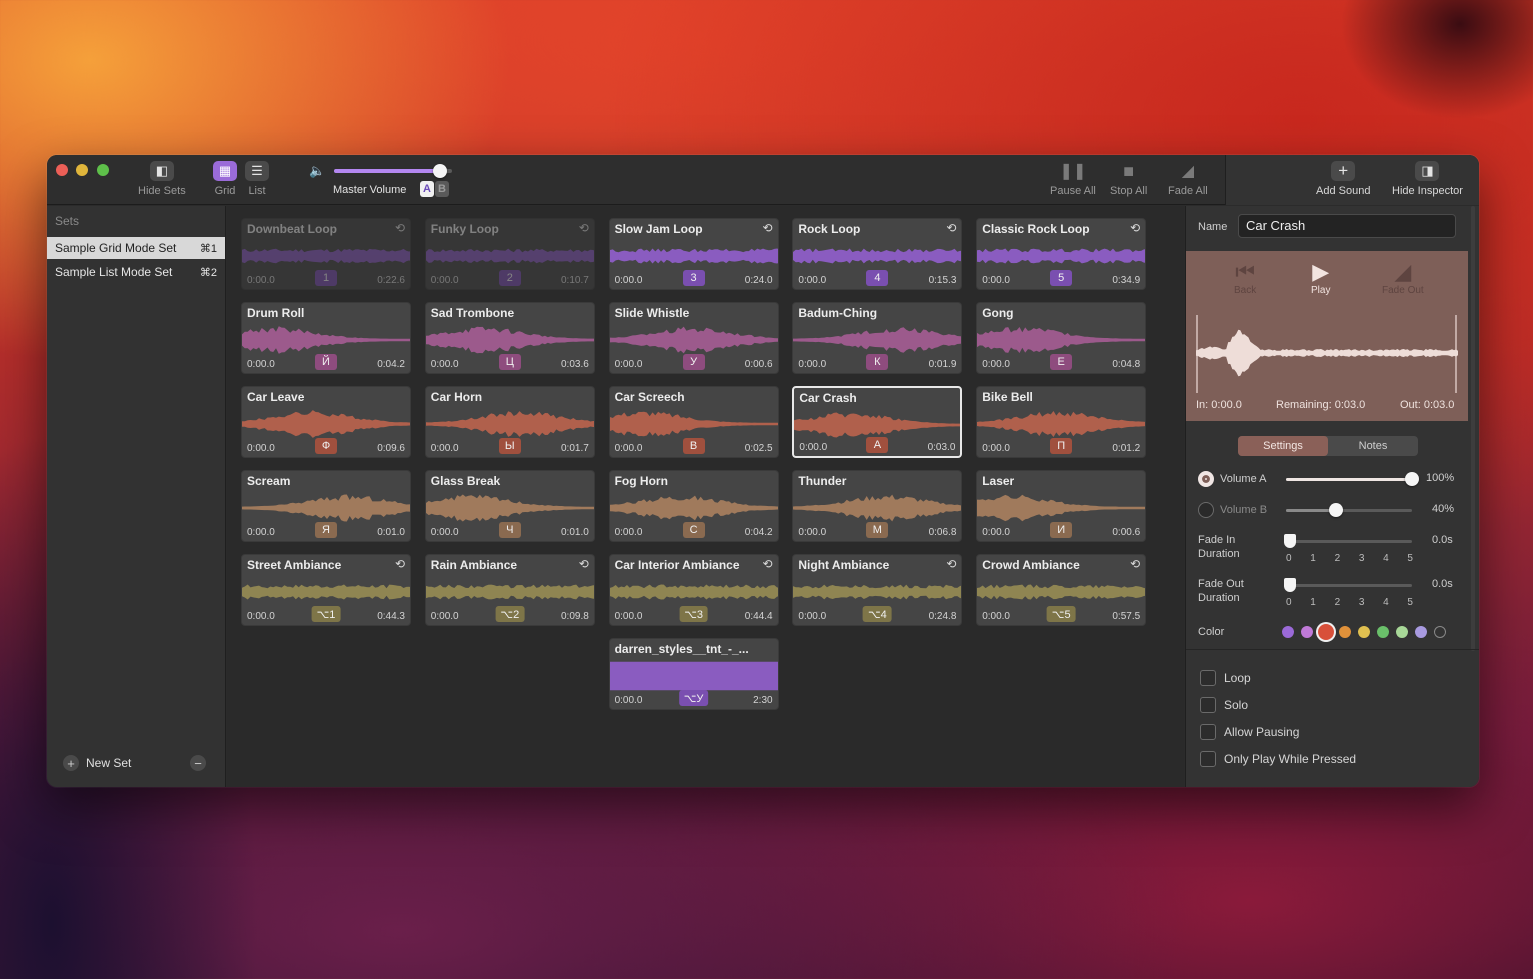 Image resolution: width=1533 pixels, height=979 pixels. What do you see at coordinates (1343, 179) in the screenshot?
I see `add-sound-button: + Add Sound` at bounding box center [1343, 179].